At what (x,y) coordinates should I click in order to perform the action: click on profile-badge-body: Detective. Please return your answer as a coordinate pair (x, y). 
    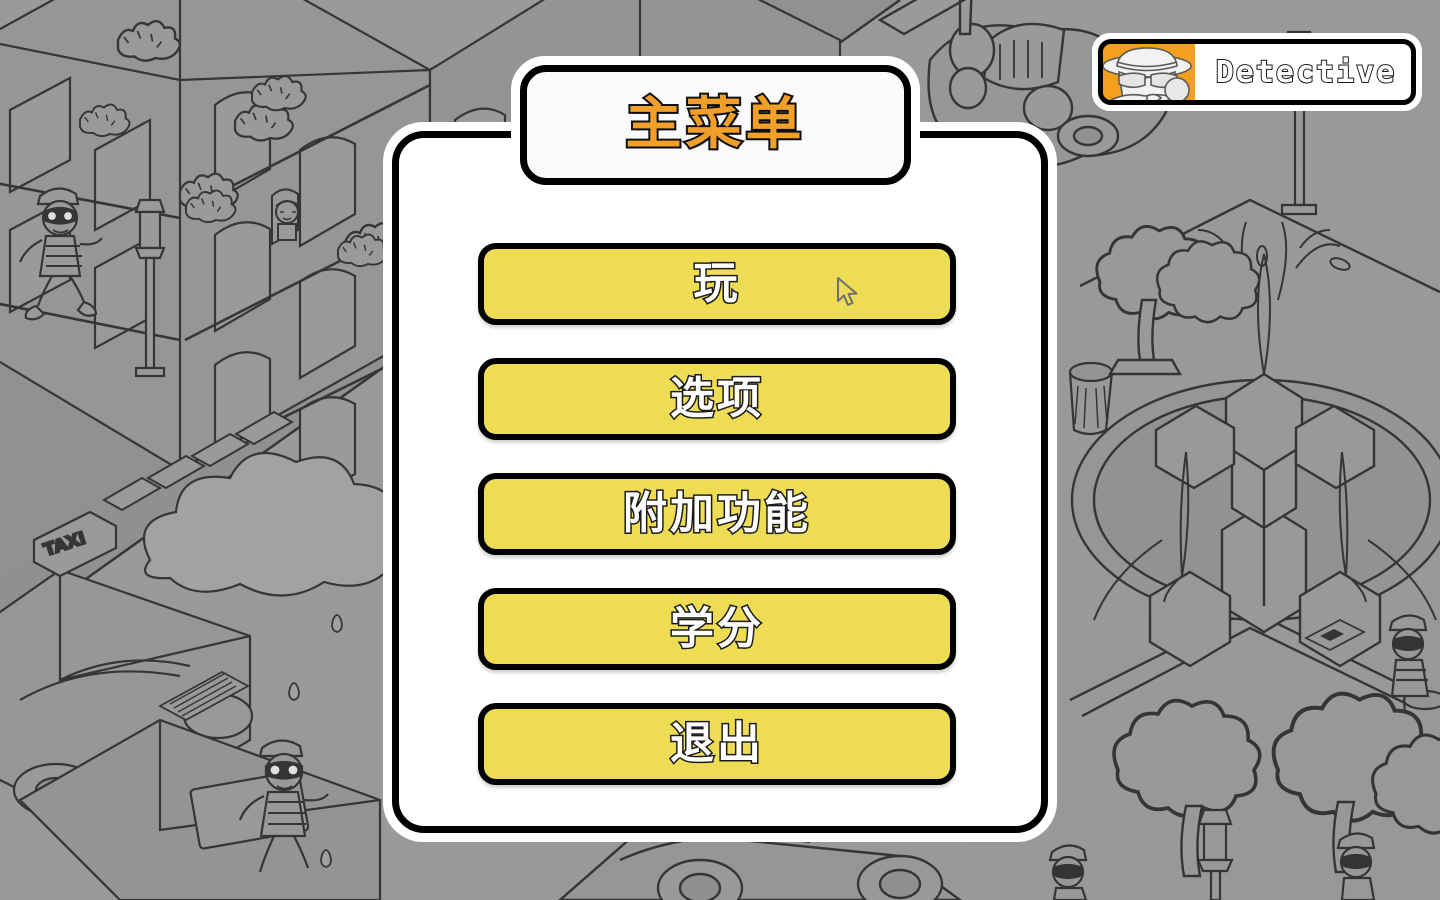
    Looking at the image, I should click on (1257, 72).